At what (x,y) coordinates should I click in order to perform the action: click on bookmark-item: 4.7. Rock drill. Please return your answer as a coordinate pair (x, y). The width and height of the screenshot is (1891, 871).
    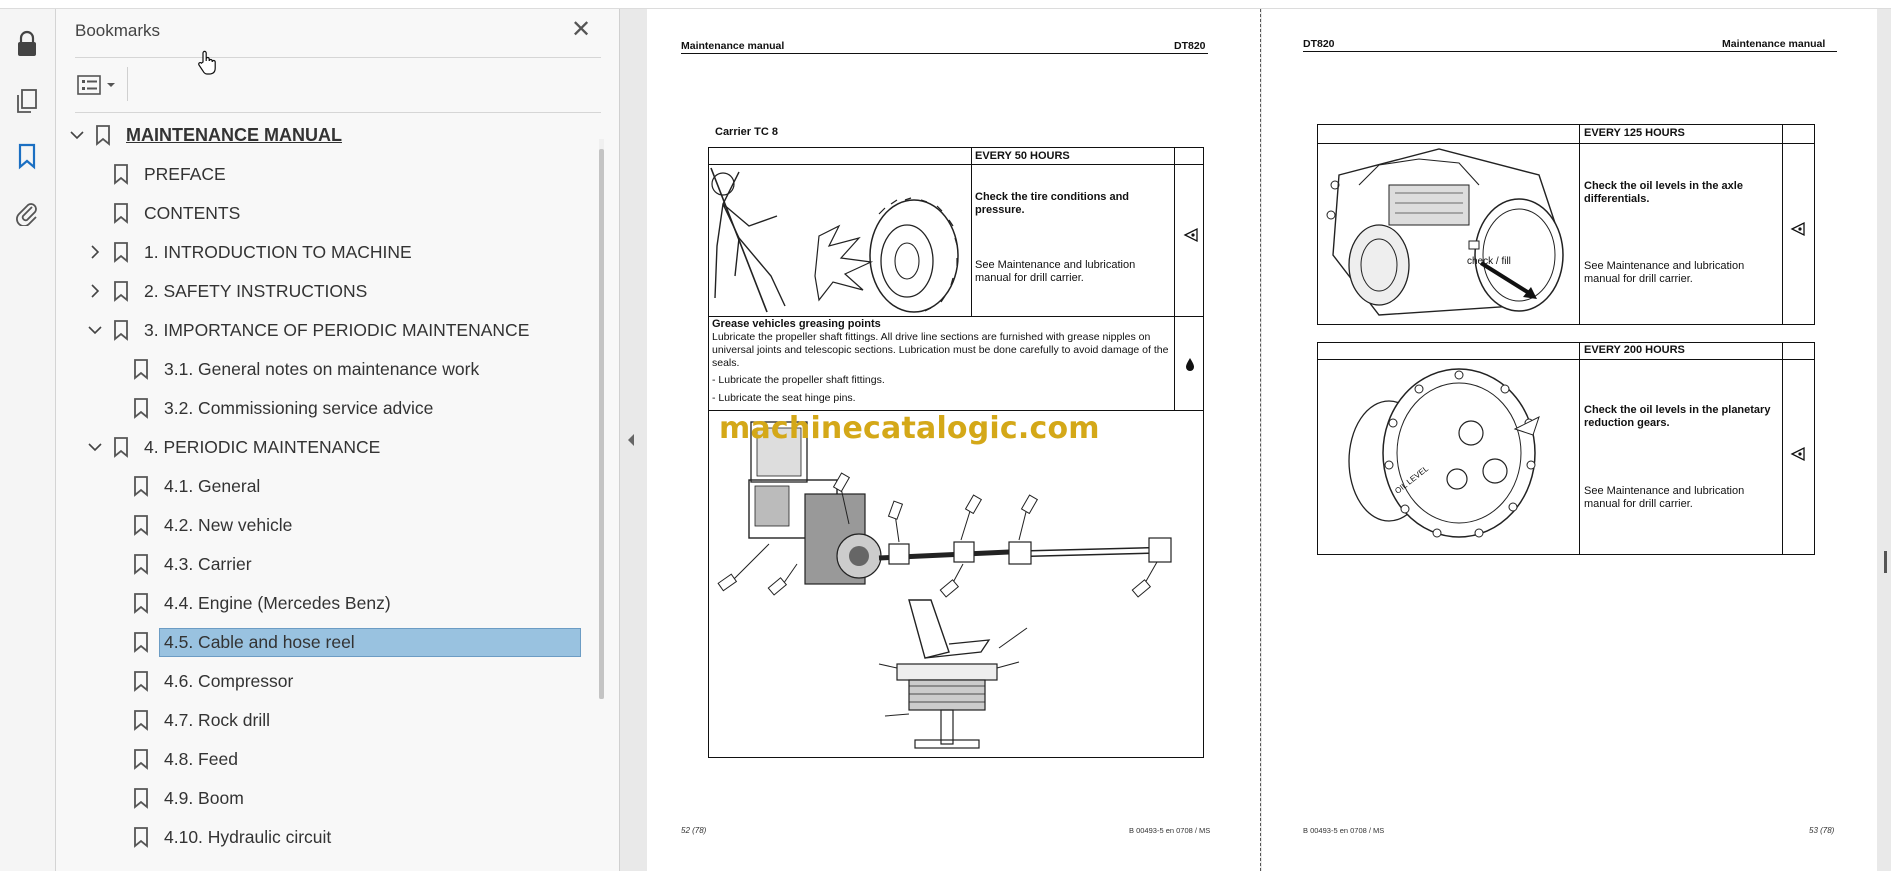
    Looking at the image, I should click on (188, 720).